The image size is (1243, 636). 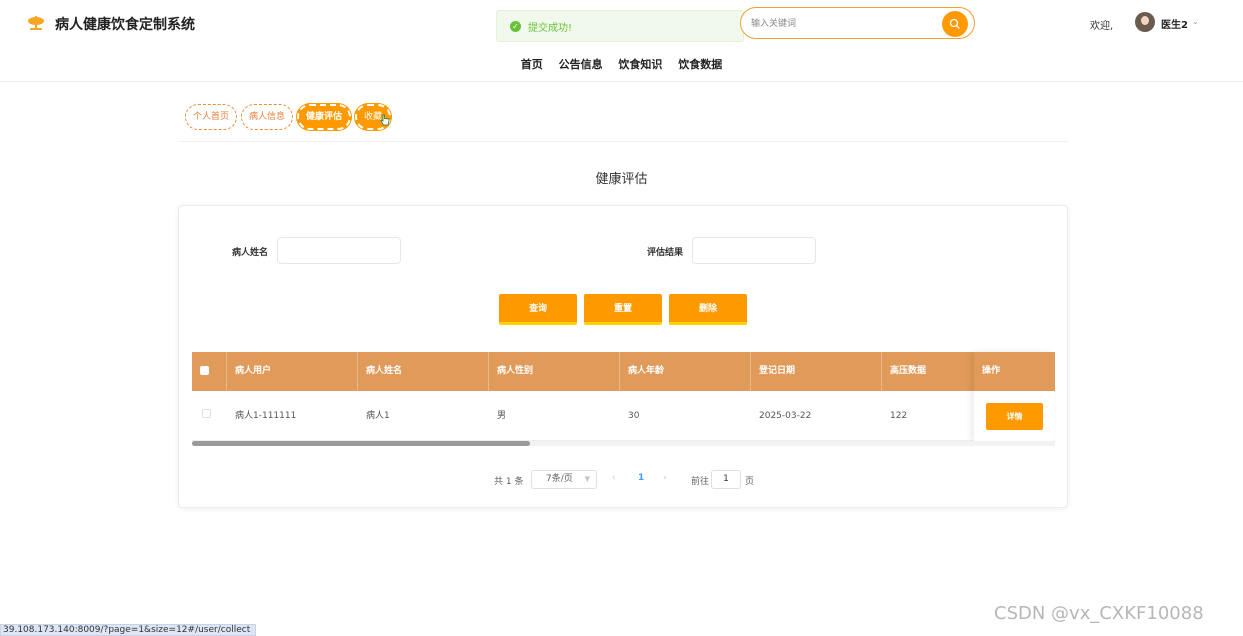 What do you see at coordinates (581, 64) in the screenshot?
I see `nav-item-announcements: 公告信息` at bounding box center [581, 64].